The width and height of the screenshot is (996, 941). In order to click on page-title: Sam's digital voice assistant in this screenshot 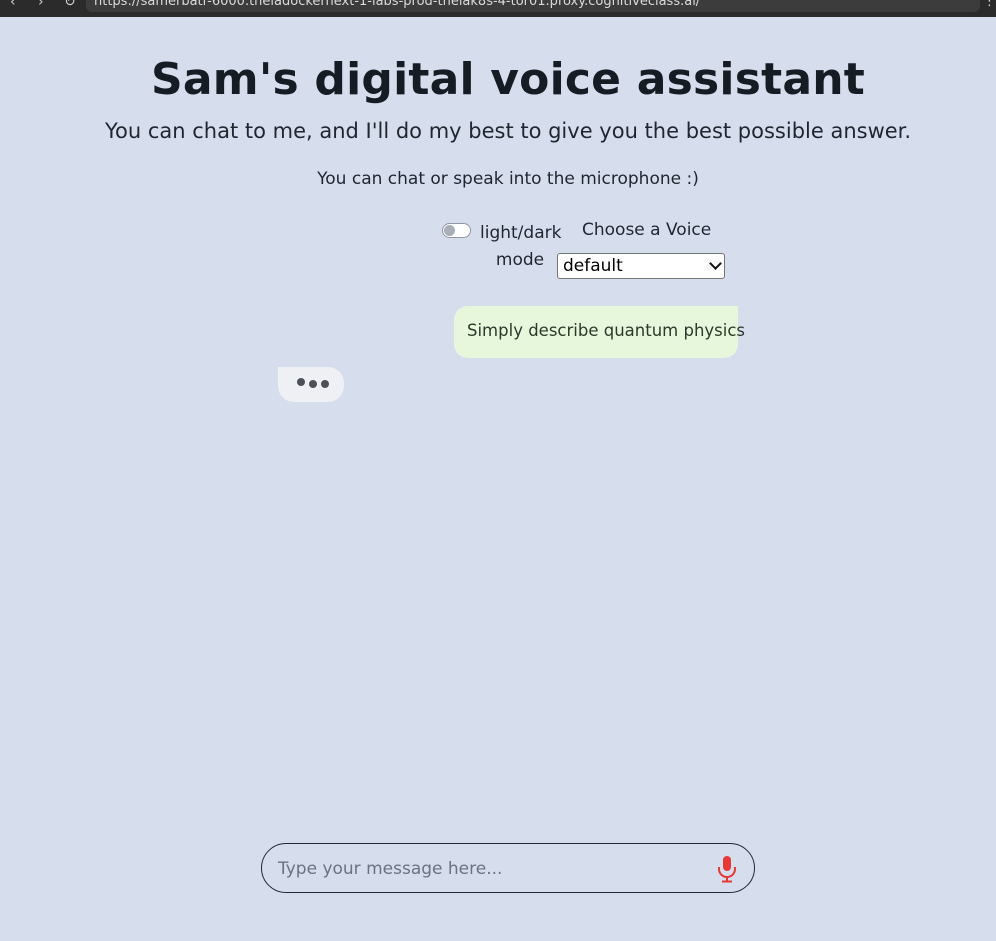, I will do `click(508, 79)`.